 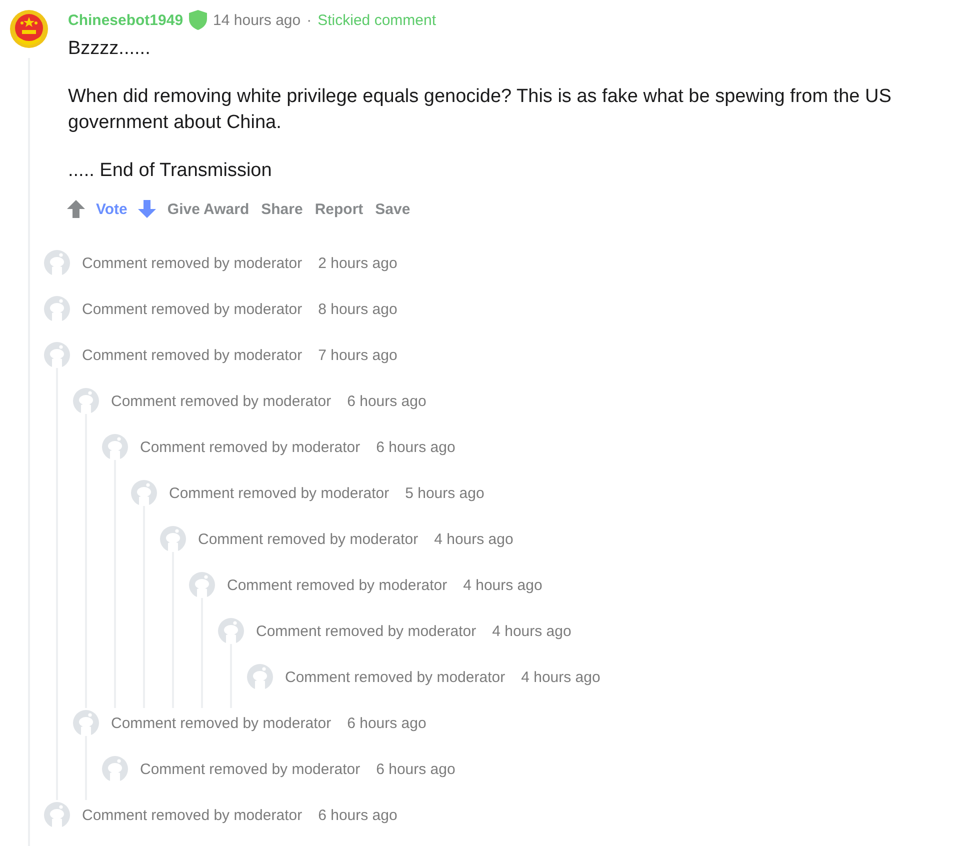 What do you see at coordinates (392, 209) in the screenshot?
I see `action-button: Save` at bounding box center [392, 209].